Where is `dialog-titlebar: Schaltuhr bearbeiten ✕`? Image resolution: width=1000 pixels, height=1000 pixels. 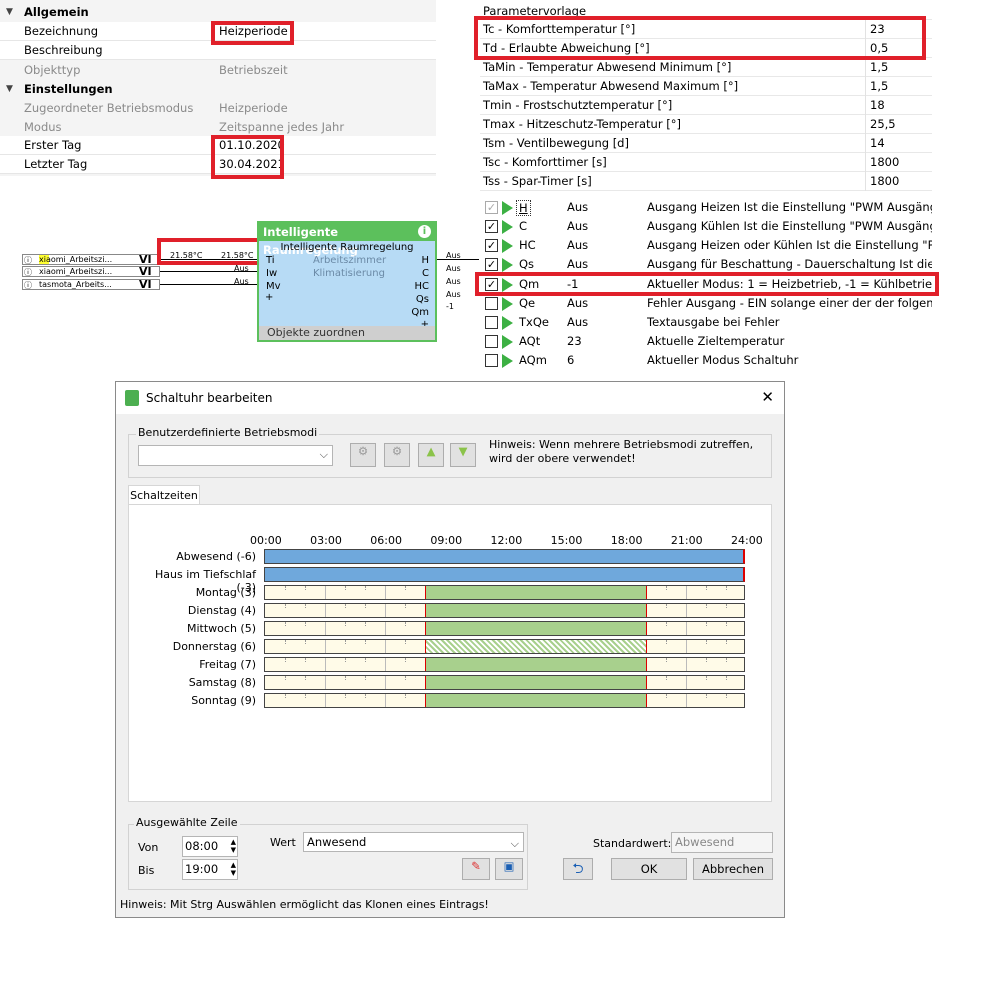
dialog-titlebar: Schaltuhr bearbeiten ✕ is located at coordinates (450, 398).